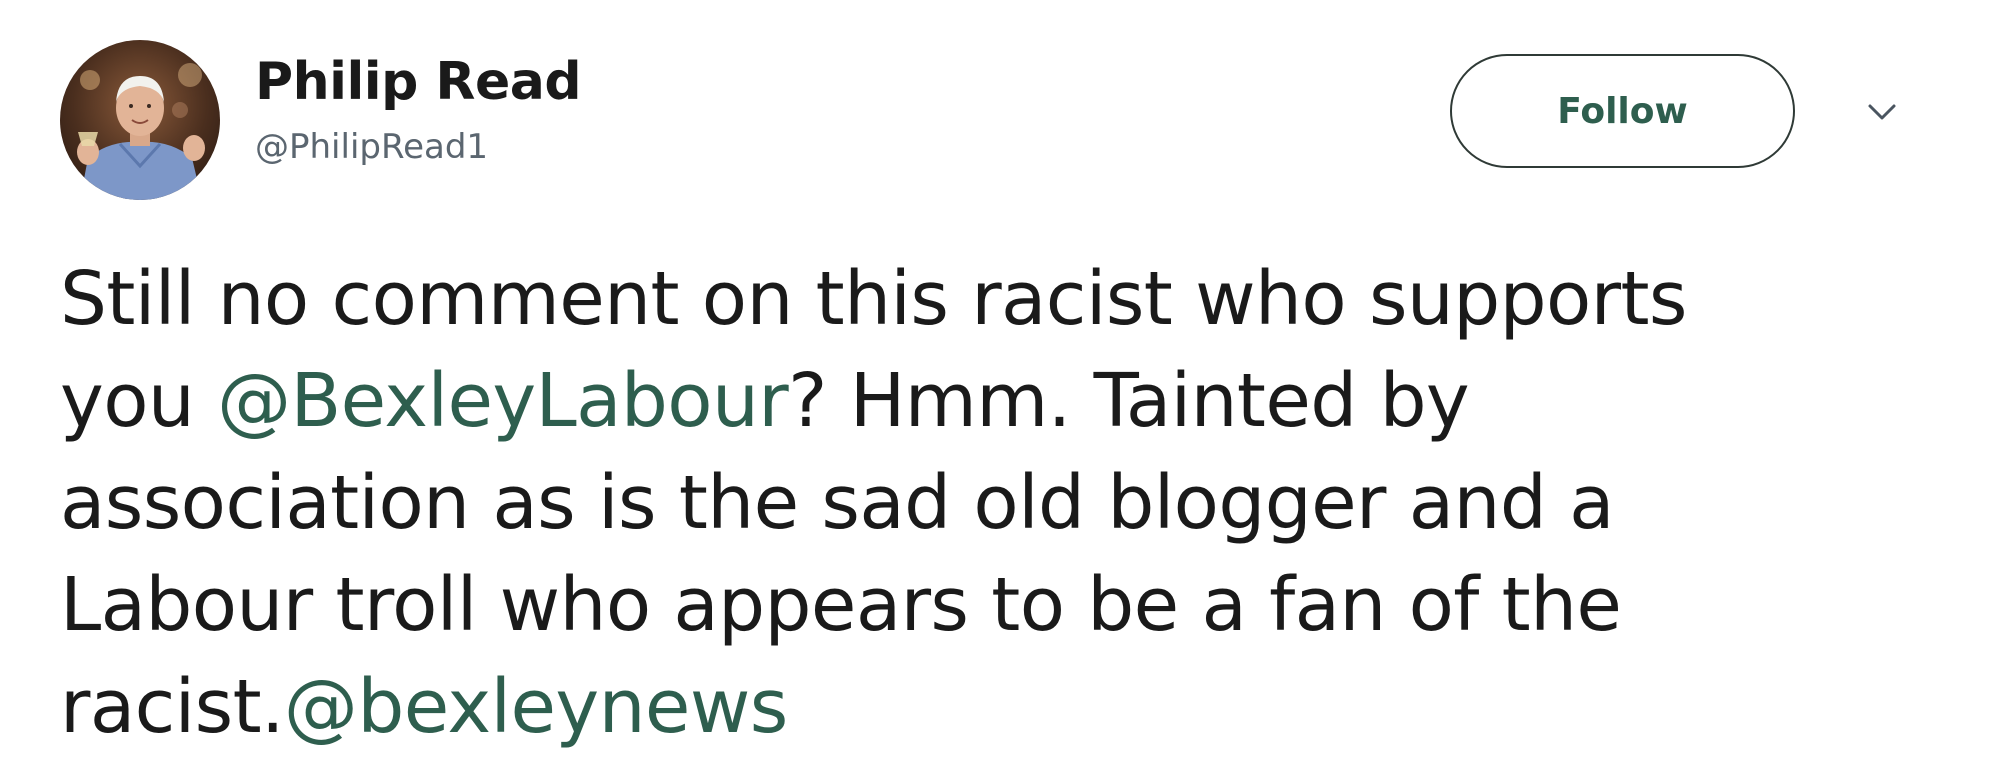 This screenshot has width=2000, height=780. I want to click on author-handle: @PhilipRead1, so click(418, 147).